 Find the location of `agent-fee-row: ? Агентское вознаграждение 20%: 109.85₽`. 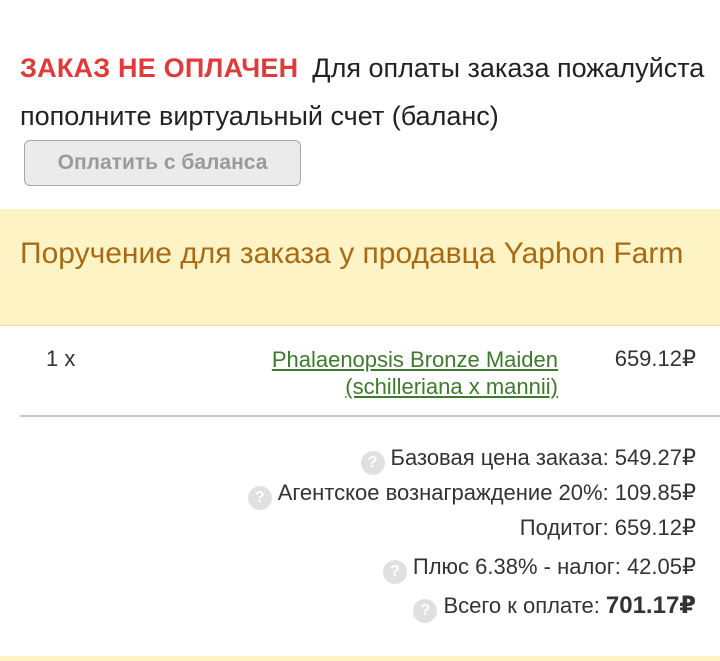

agent-fee-row: ? Агентское вознаграждение 20%: 109.85₽ is located at coordinates (348, 491).